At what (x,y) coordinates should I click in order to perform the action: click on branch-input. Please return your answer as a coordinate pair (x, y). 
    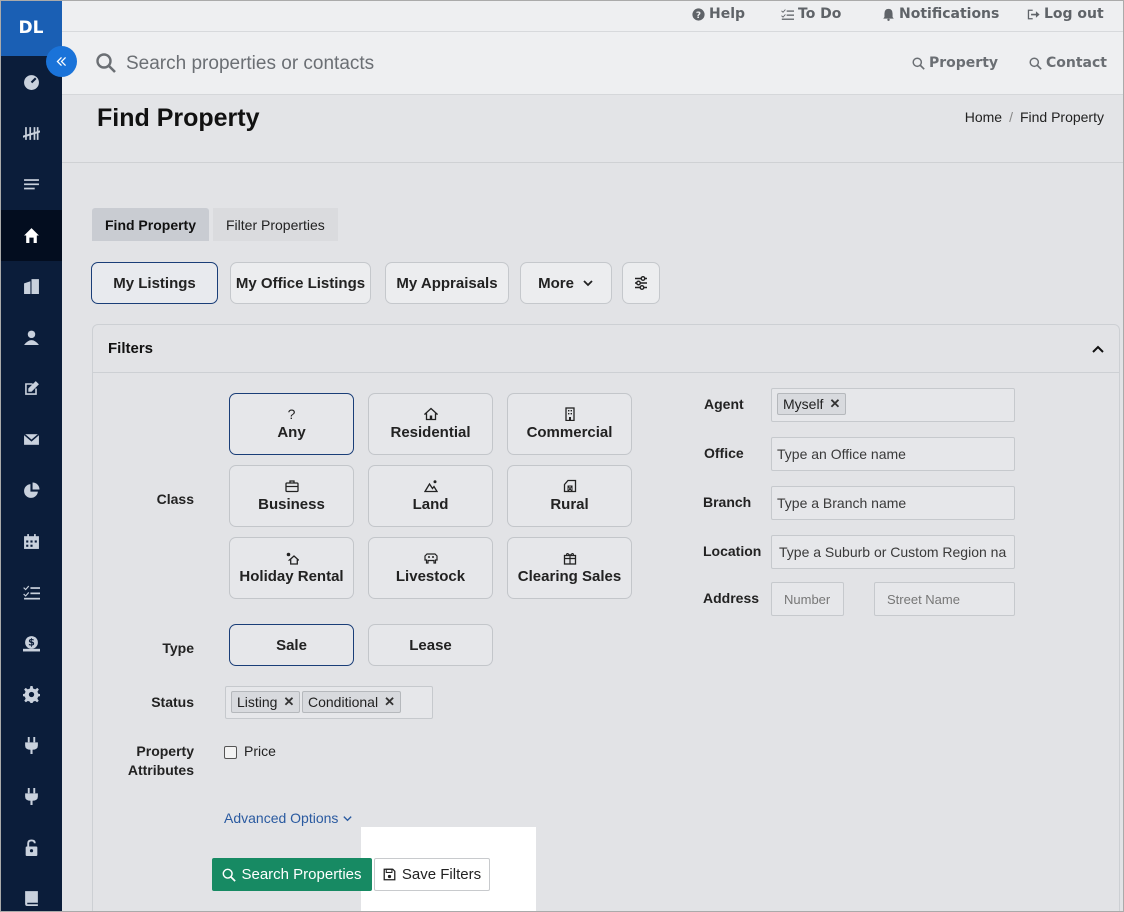
    Looking at the image, I should click on (893, 503).